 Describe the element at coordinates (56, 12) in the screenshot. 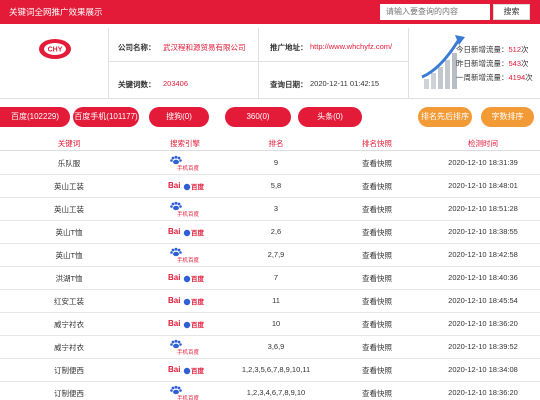

I see `page-title: 关键词全网推广效果展示` at that location.